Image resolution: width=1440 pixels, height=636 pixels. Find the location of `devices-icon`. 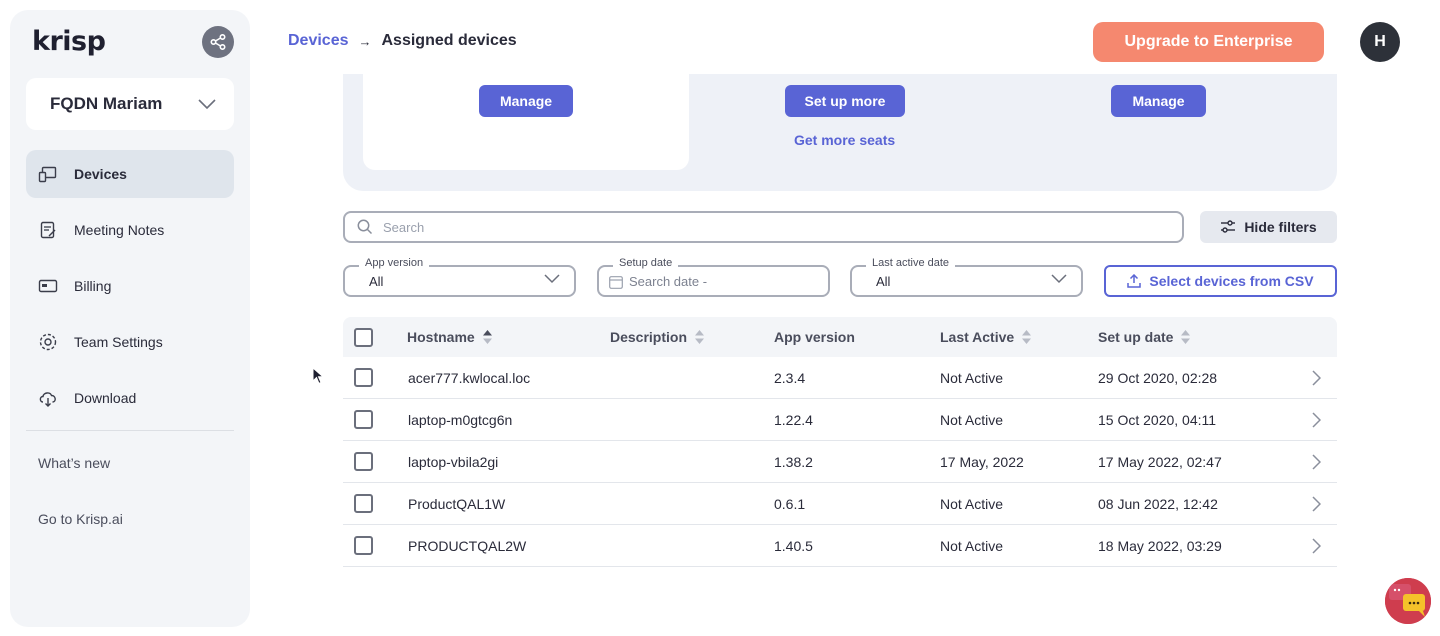

devices-icon is located at coordinates (48, 174).